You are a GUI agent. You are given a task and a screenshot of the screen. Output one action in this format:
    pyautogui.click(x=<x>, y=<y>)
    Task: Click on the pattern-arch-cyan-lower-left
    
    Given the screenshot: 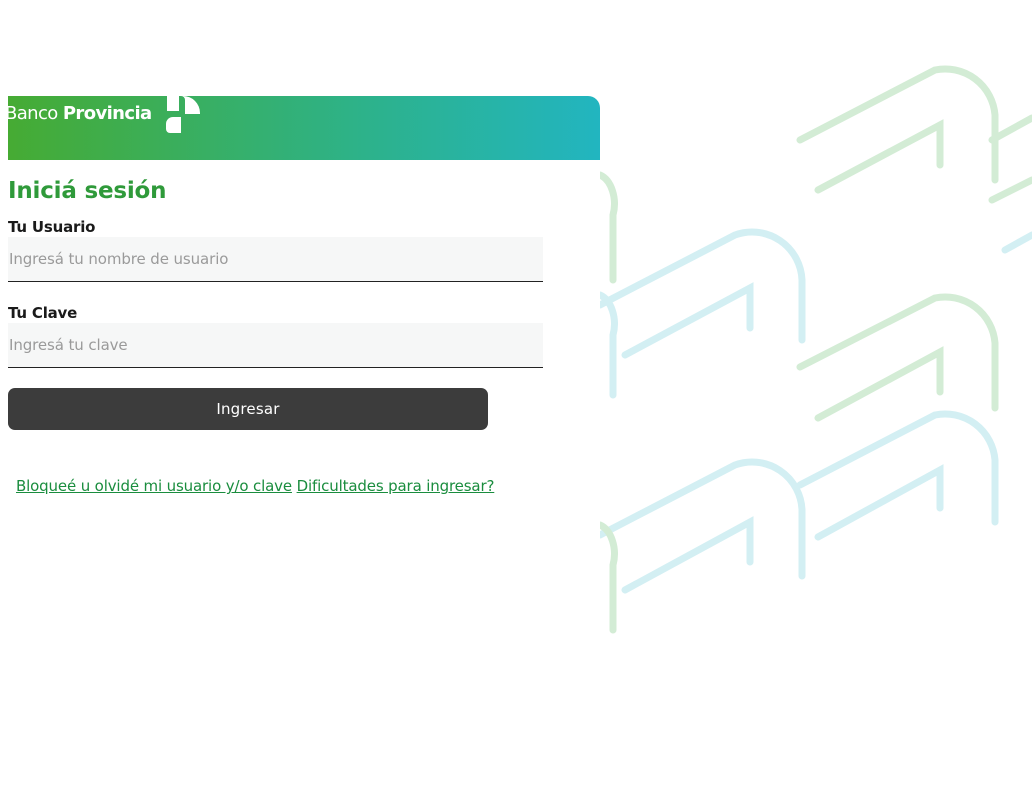 What is the action you would take?
    pyautogui.click(x=703, y=526)
    